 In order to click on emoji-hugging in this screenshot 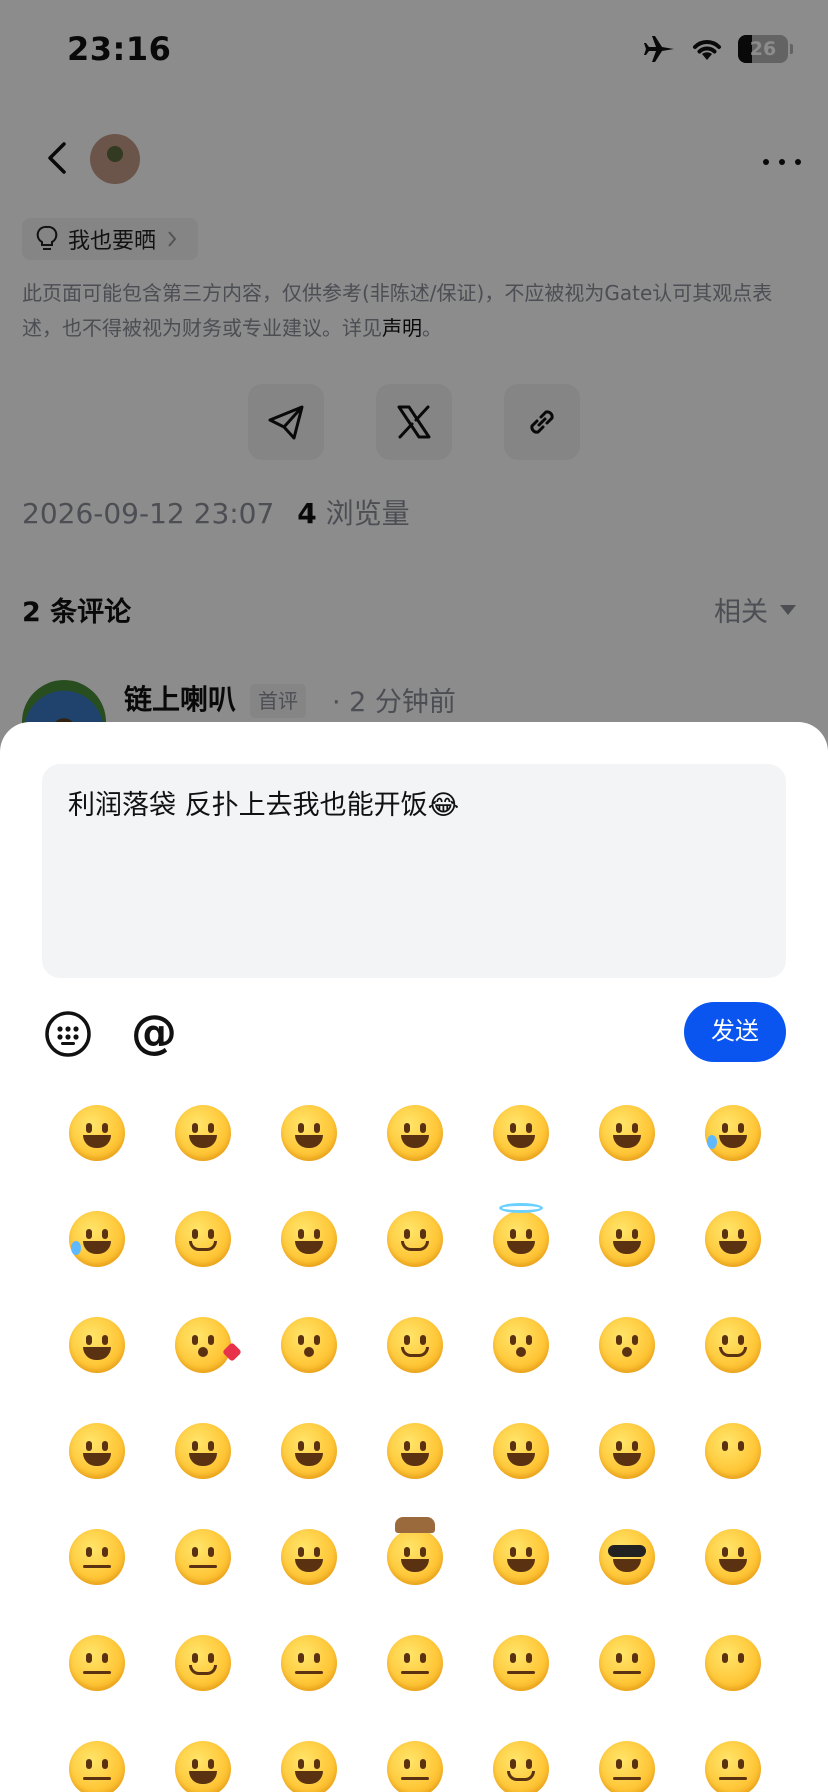, I will do `click(627, 1451)`.